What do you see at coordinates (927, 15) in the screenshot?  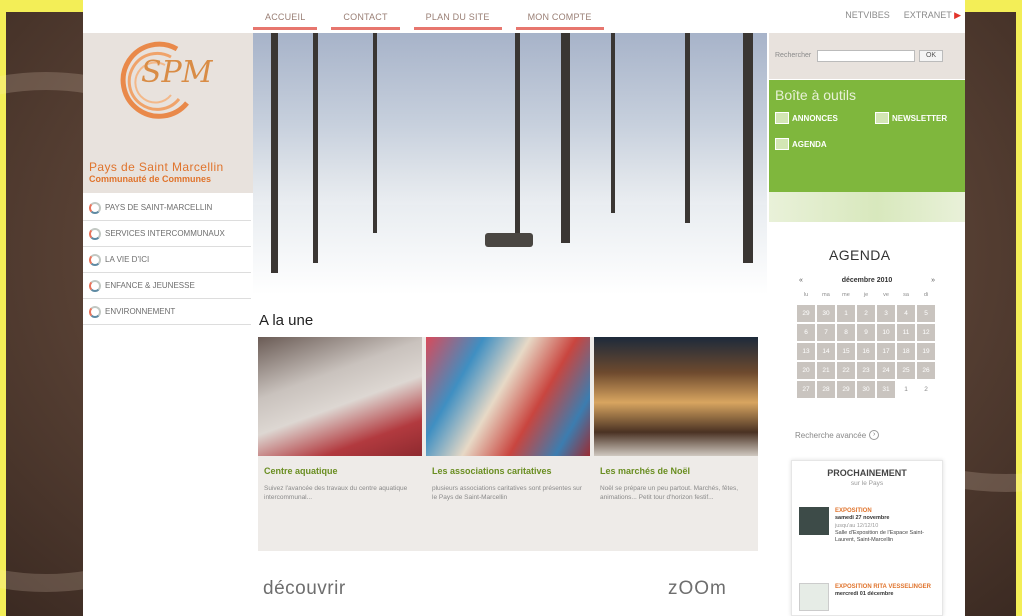 I see `extranet-label: EXTRANET` at bounding box center [927, 15].